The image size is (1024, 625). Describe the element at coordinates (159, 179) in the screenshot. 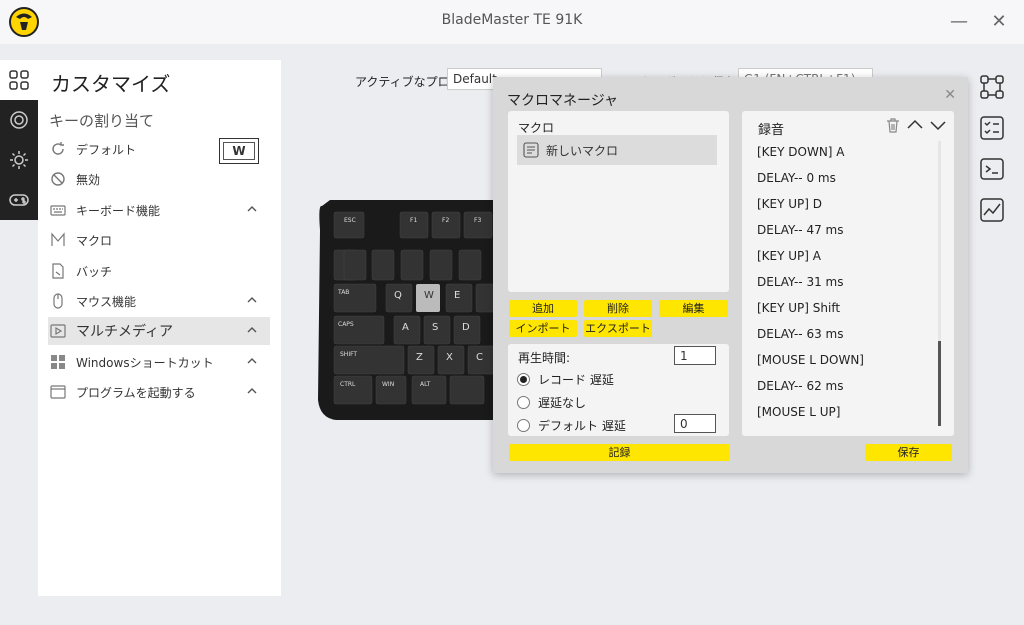

I see `sidebar-item-disable: 無効` at that location.